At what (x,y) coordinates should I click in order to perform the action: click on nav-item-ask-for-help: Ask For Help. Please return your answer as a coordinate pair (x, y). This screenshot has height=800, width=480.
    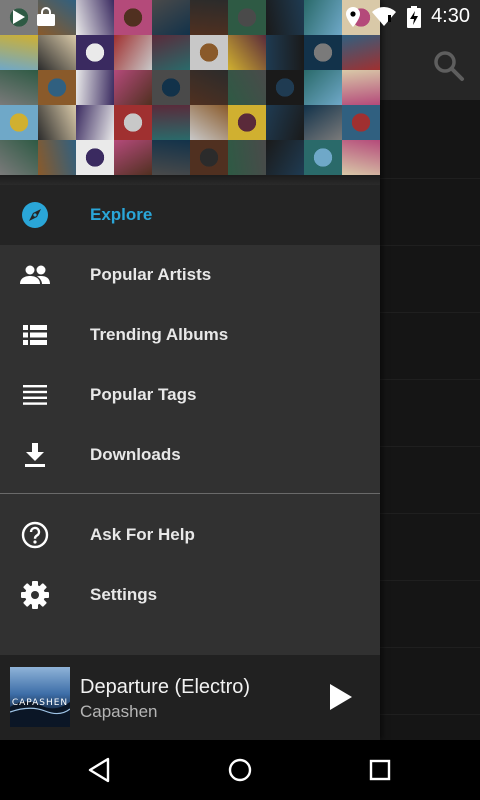
    Looking at the image, I should click on (190, 535).